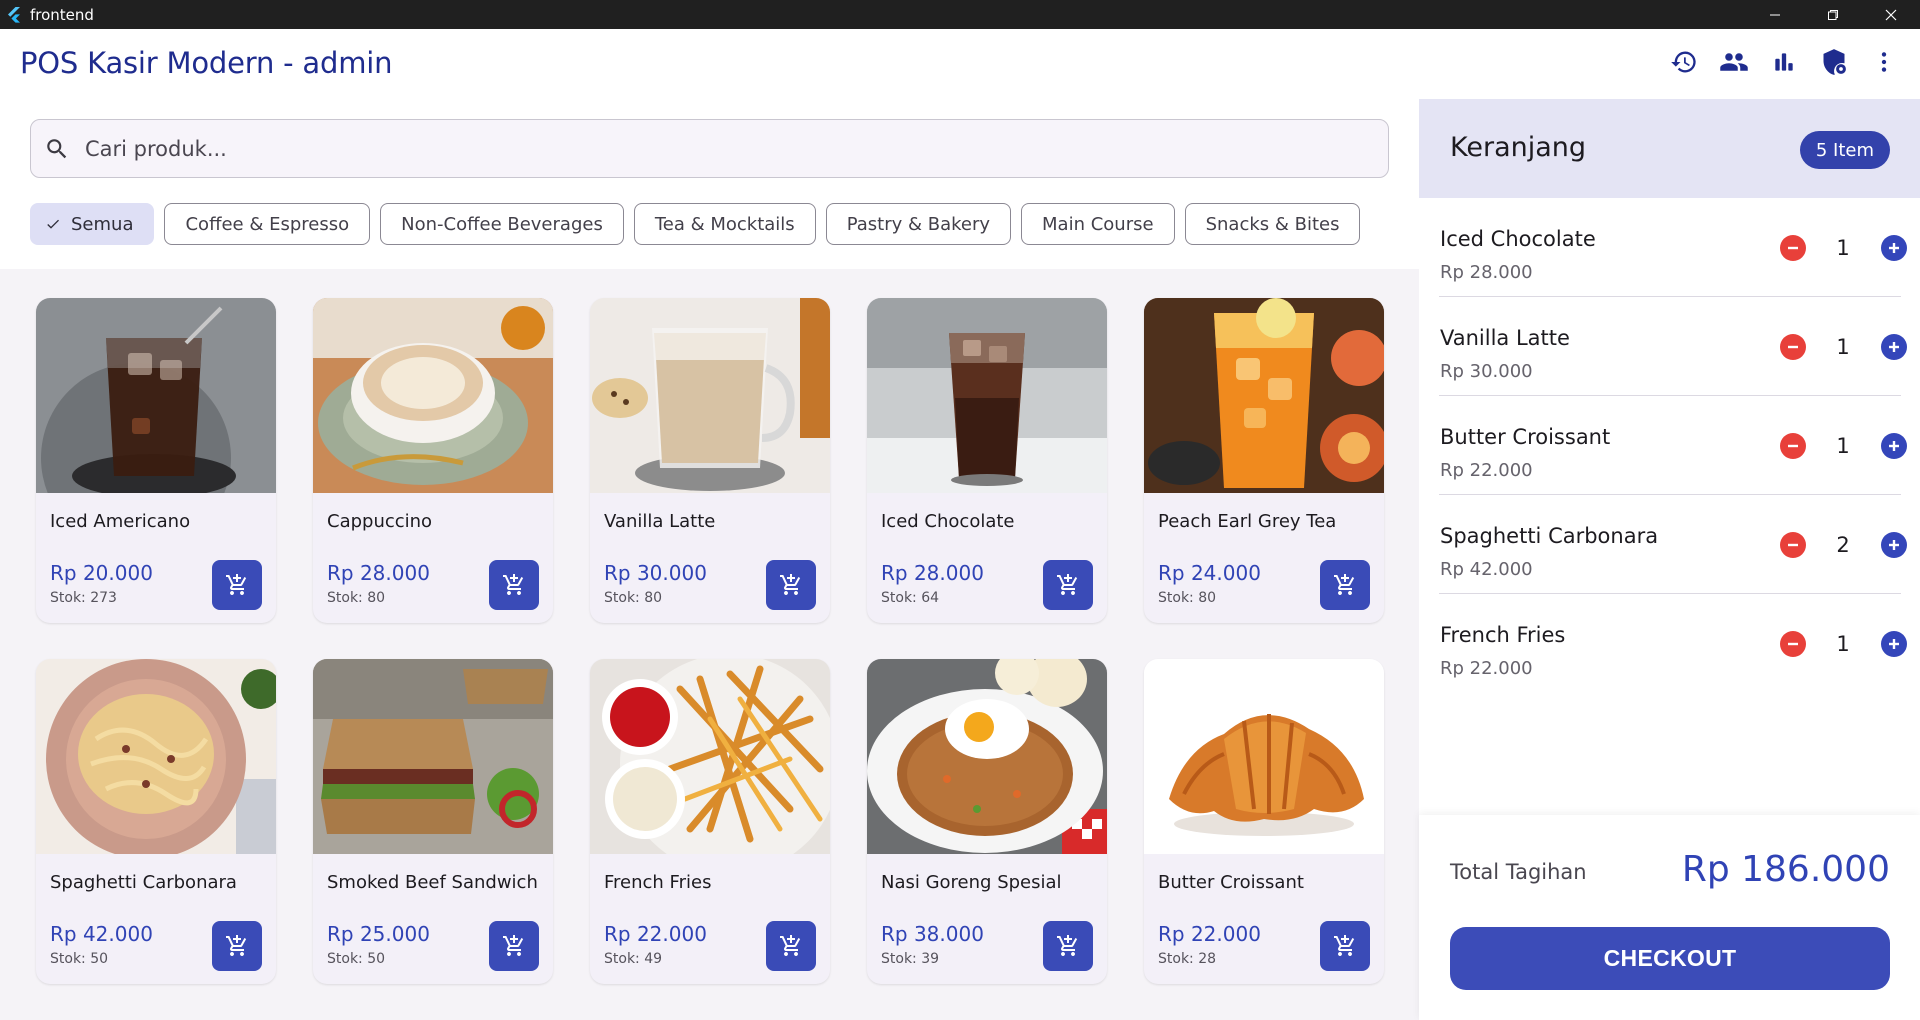 Image resolution: width=1920 pixels, height=1020 pixels. Describe the element at coordinates (1669, 917) in the screenshot. I see `cart-footer: Total Tagihan Rp 186.000 CHECKOUT` at that location.